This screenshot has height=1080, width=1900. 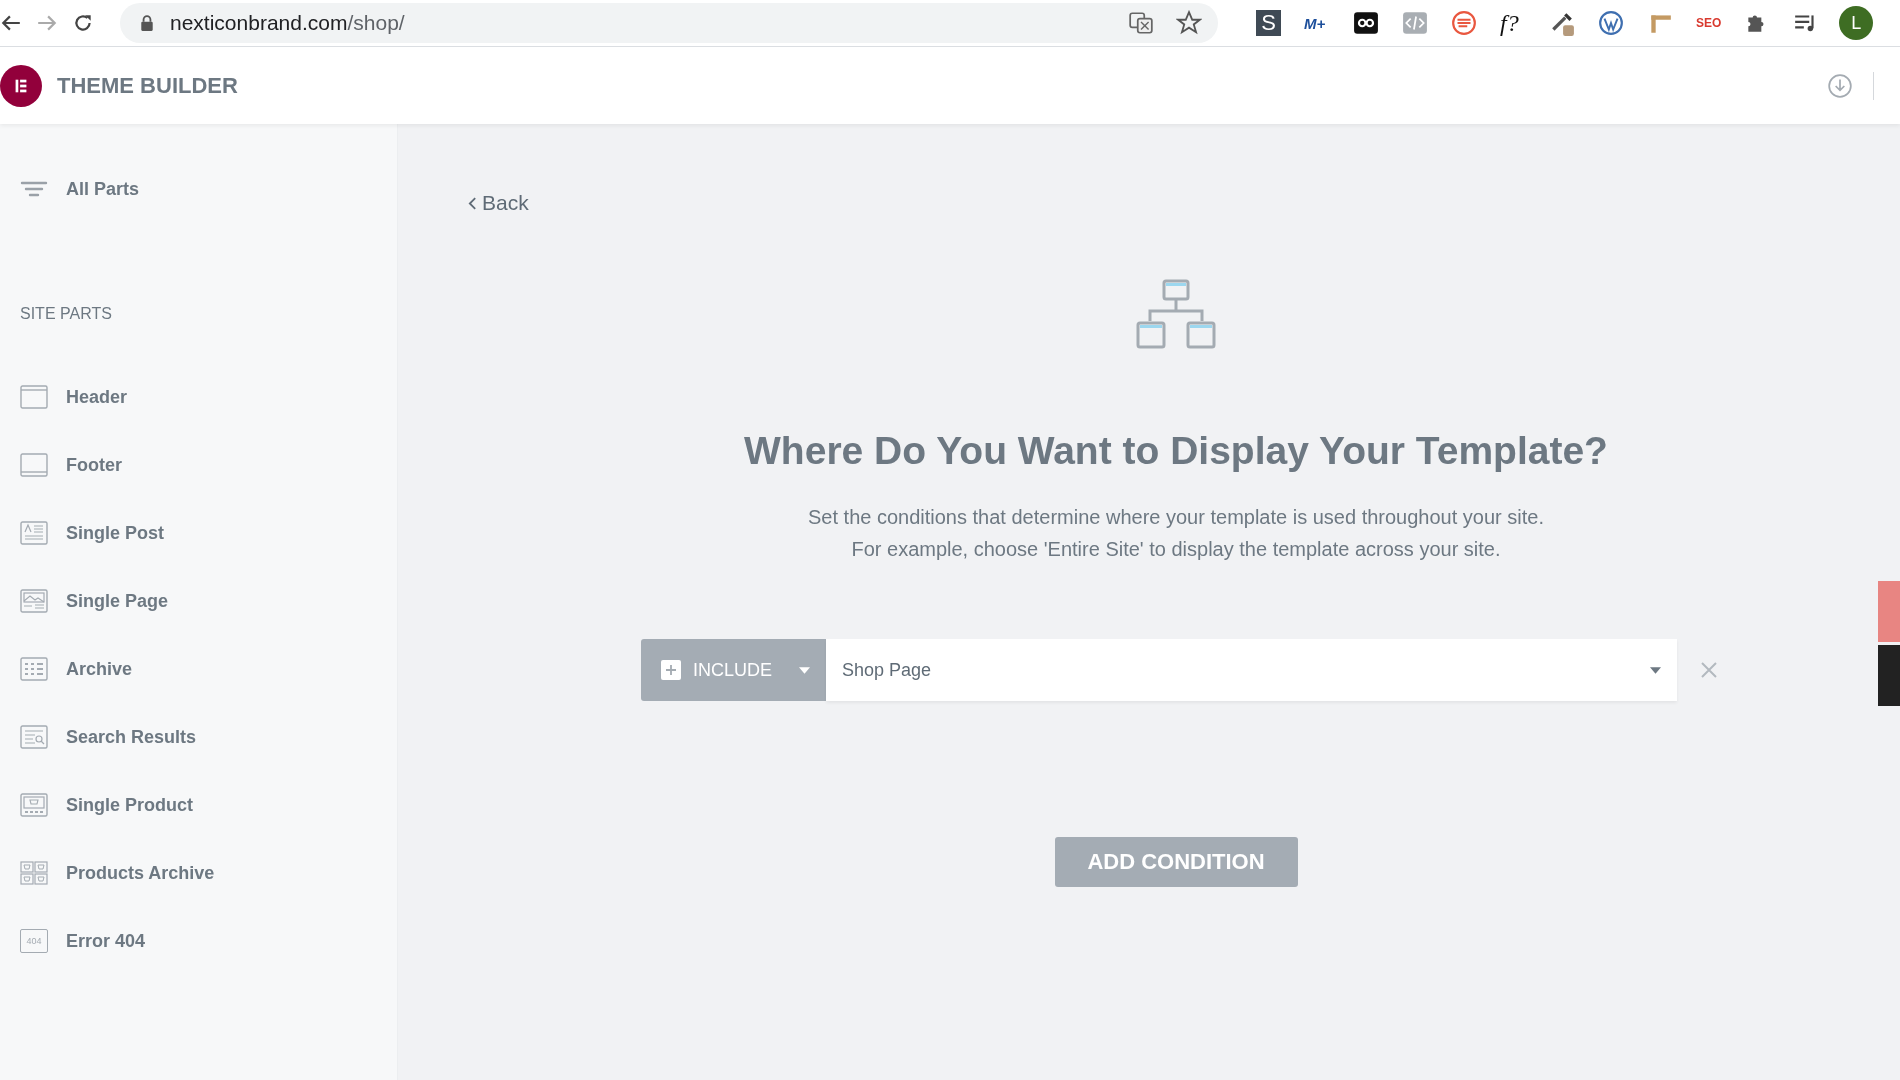 I want to click on sidebar-item: Footer, so click(x=94, y=465).